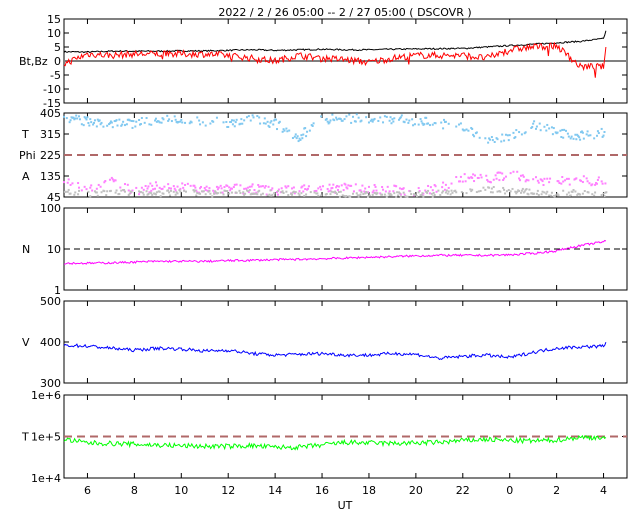 The width and height of the screenshot is (640, 512). Describe the element at coordinates (50, 134) in the screenshot. I see `y-tick-label: 315` at that location.